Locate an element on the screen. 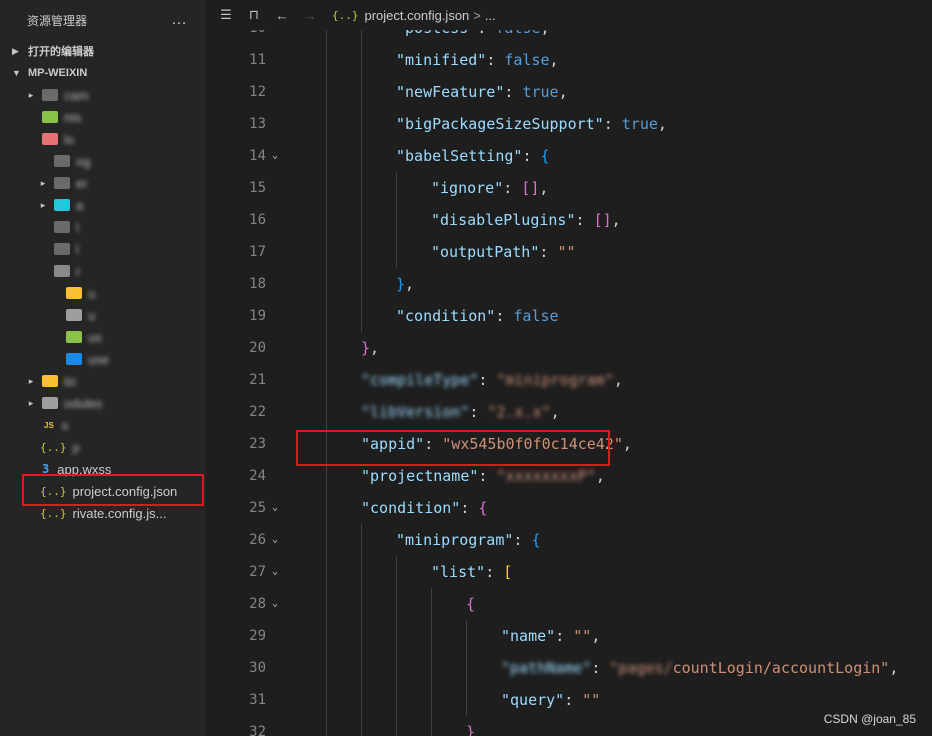 This screenshot has width=932, height=736. tree-item: use is located at coordinates (103, 359).